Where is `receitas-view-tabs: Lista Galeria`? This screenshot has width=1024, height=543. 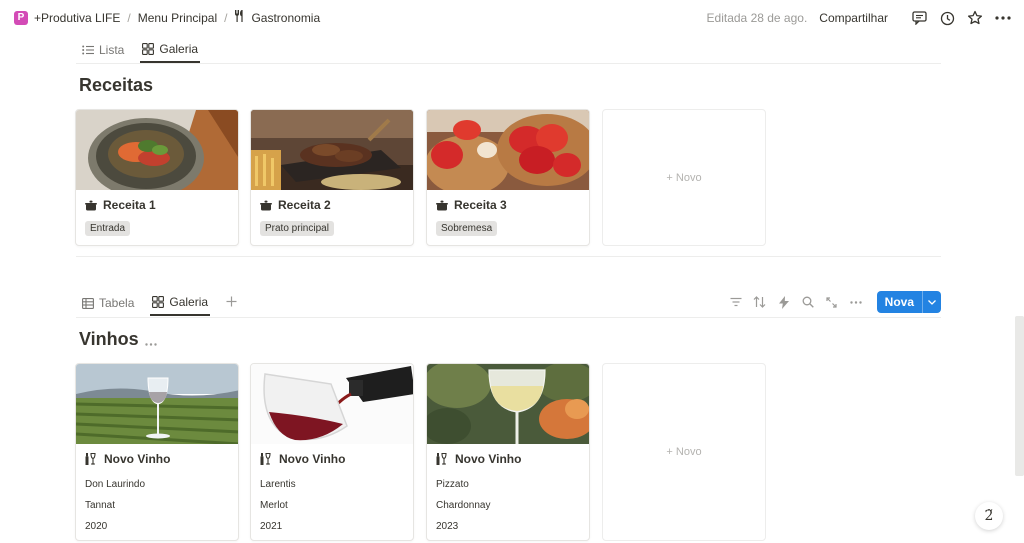 receitas-view-tabs: Lista Galeria is located at coordinates (147, 50).